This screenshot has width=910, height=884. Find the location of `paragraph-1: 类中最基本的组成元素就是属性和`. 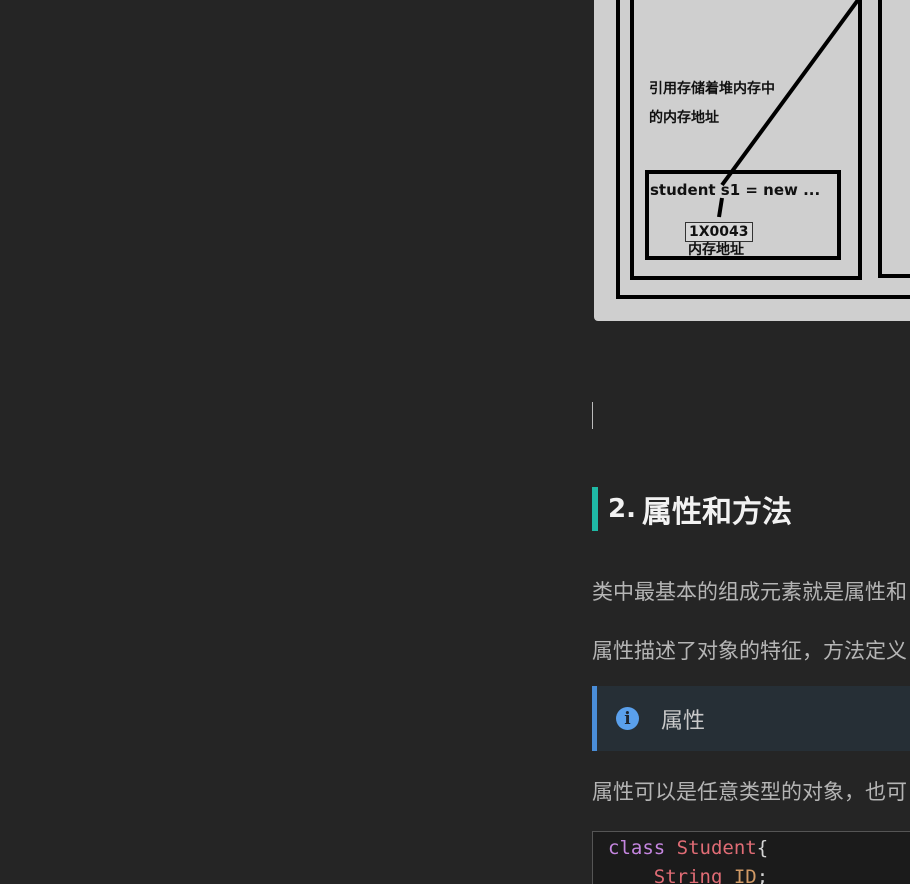

paragraph-1: 类中最基本的组成元素就是属性和 is located at coordinates (749, 592).